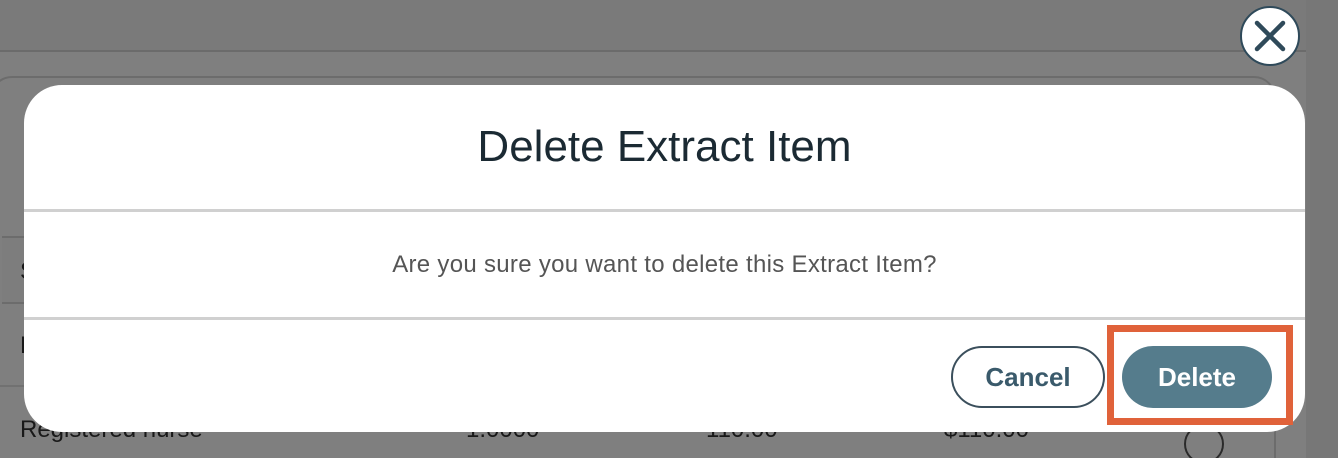  I want to click on cancel-button: Cancel, so click(1028, 377).